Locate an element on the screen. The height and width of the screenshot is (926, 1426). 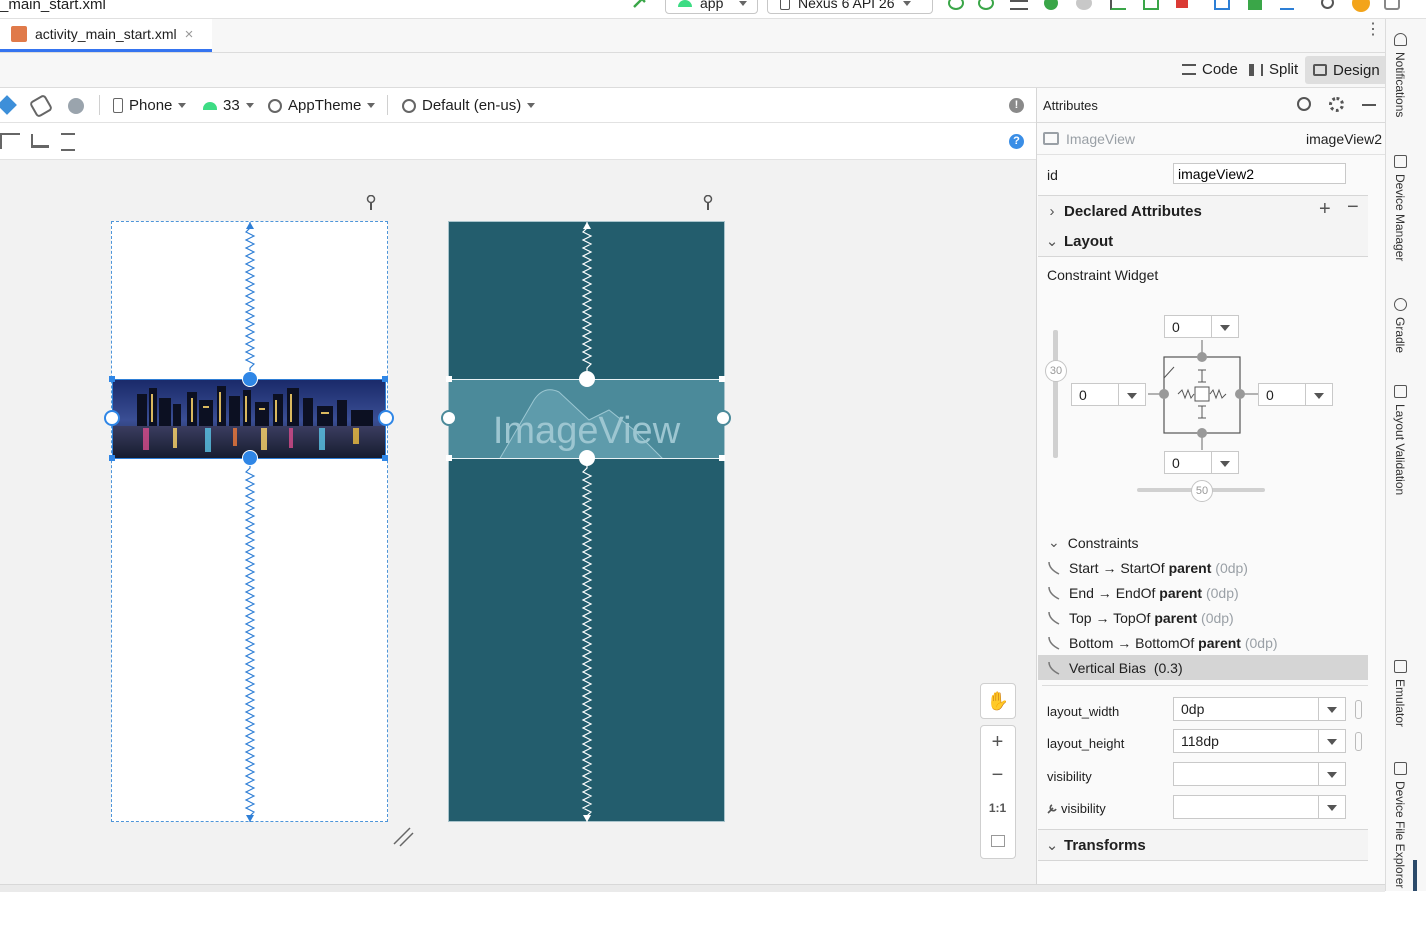
id-field is located at coordinates (1259, 173).